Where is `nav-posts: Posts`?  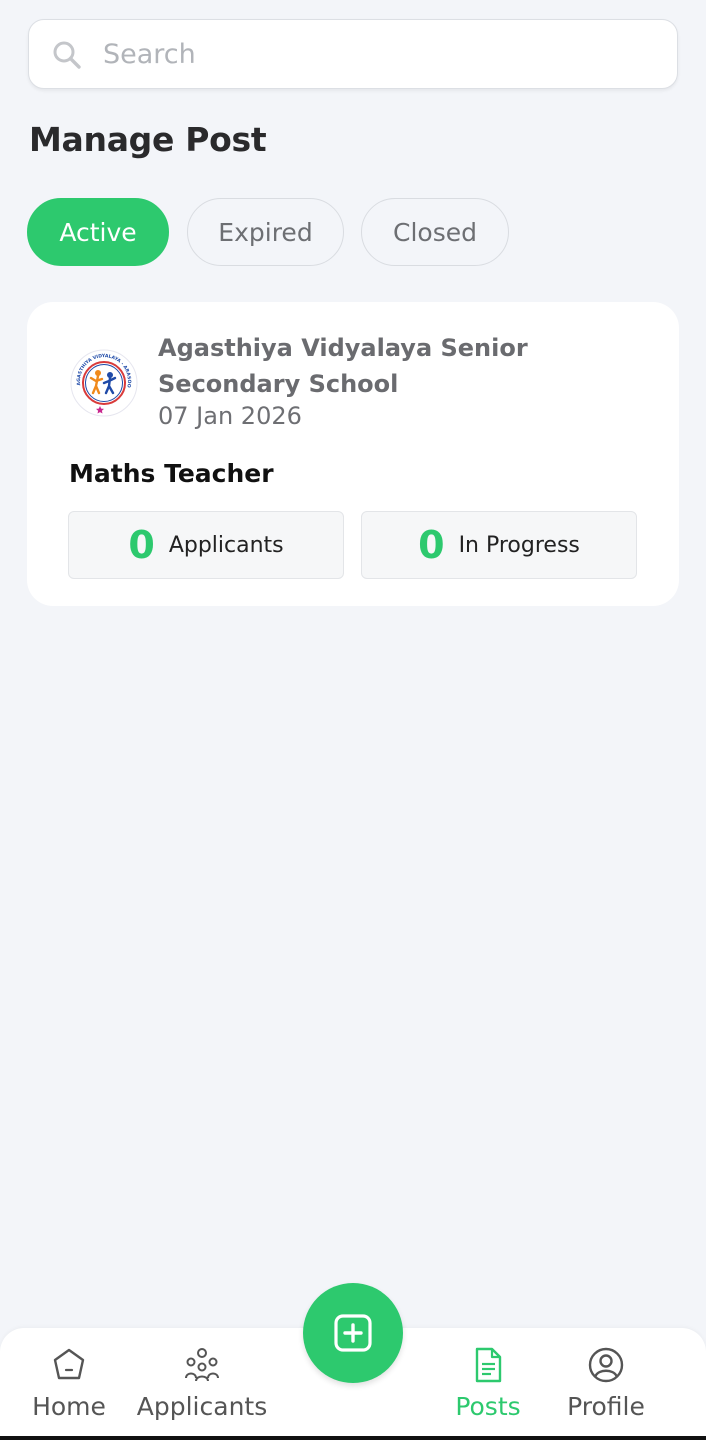
nav-posts: Posts is located at coordinates (488, 1380).